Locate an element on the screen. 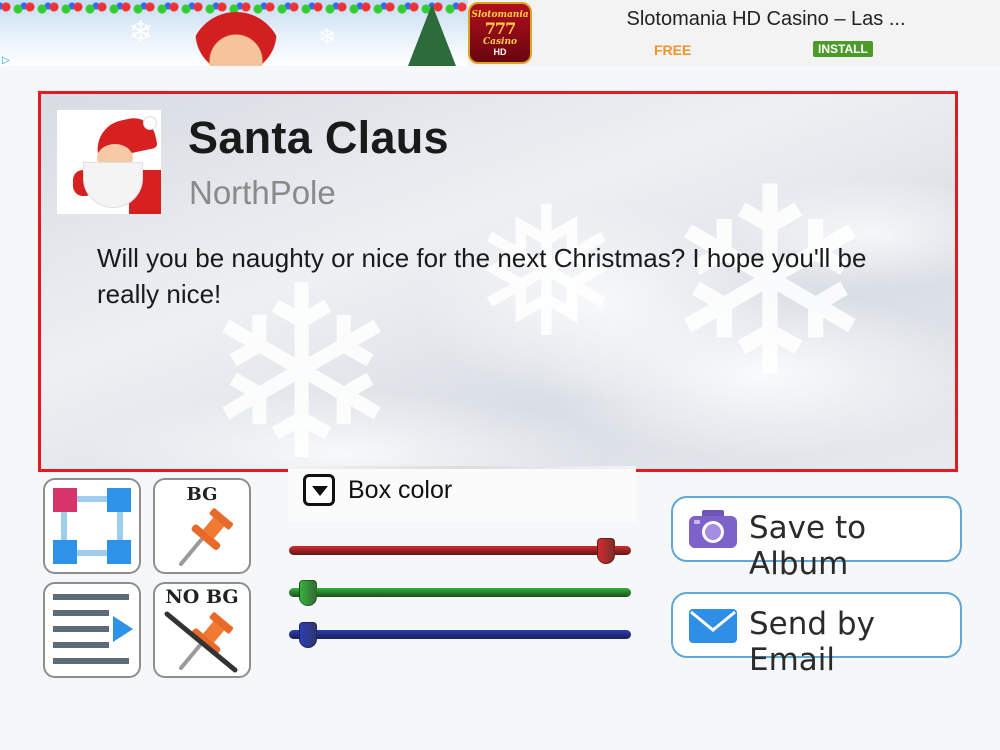  layout-nodes-icon is located at coordinates (92, 526).